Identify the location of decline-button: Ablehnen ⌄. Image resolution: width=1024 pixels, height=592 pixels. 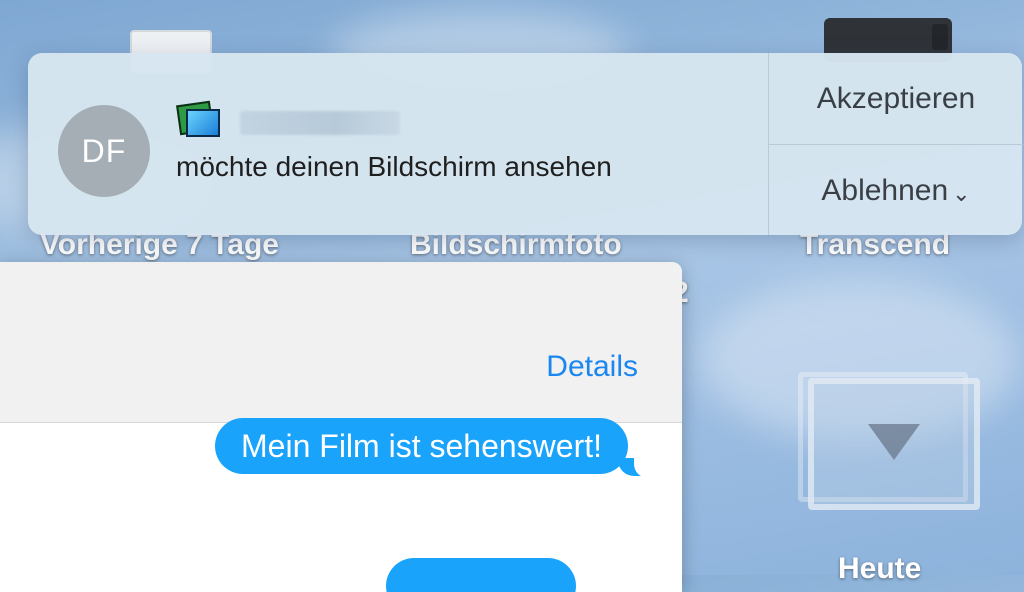
(896, 190).